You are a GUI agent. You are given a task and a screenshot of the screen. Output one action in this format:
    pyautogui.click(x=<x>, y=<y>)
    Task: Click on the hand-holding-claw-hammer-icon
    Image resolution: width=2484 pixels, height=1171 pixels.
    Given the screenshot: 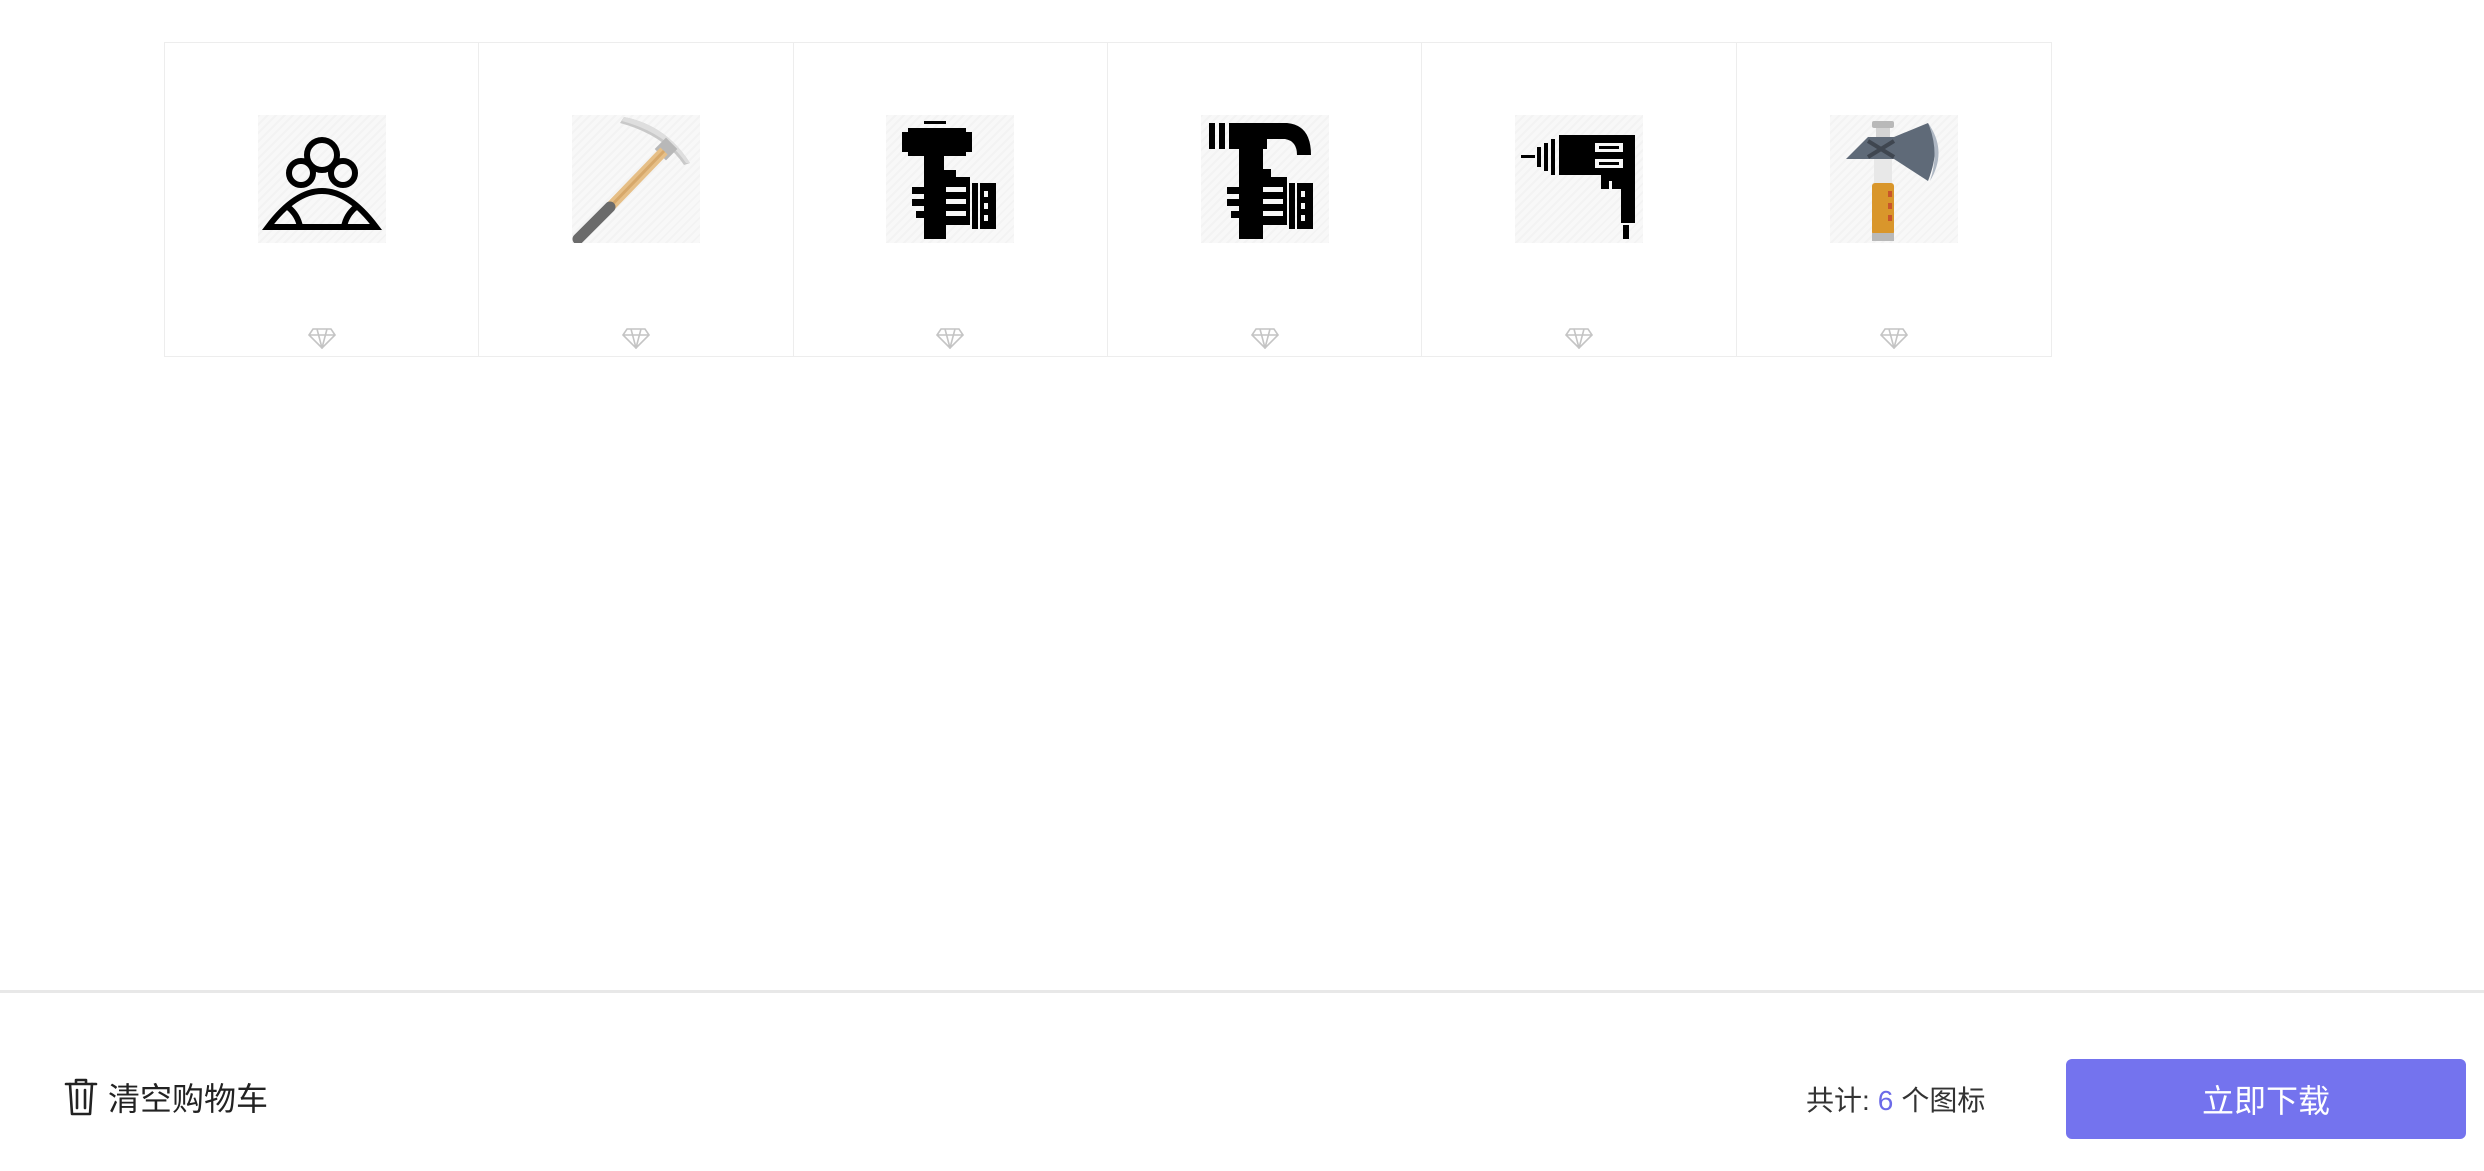 What is the action you would take?
    pyautogui.click(x=1260, y=181)
    